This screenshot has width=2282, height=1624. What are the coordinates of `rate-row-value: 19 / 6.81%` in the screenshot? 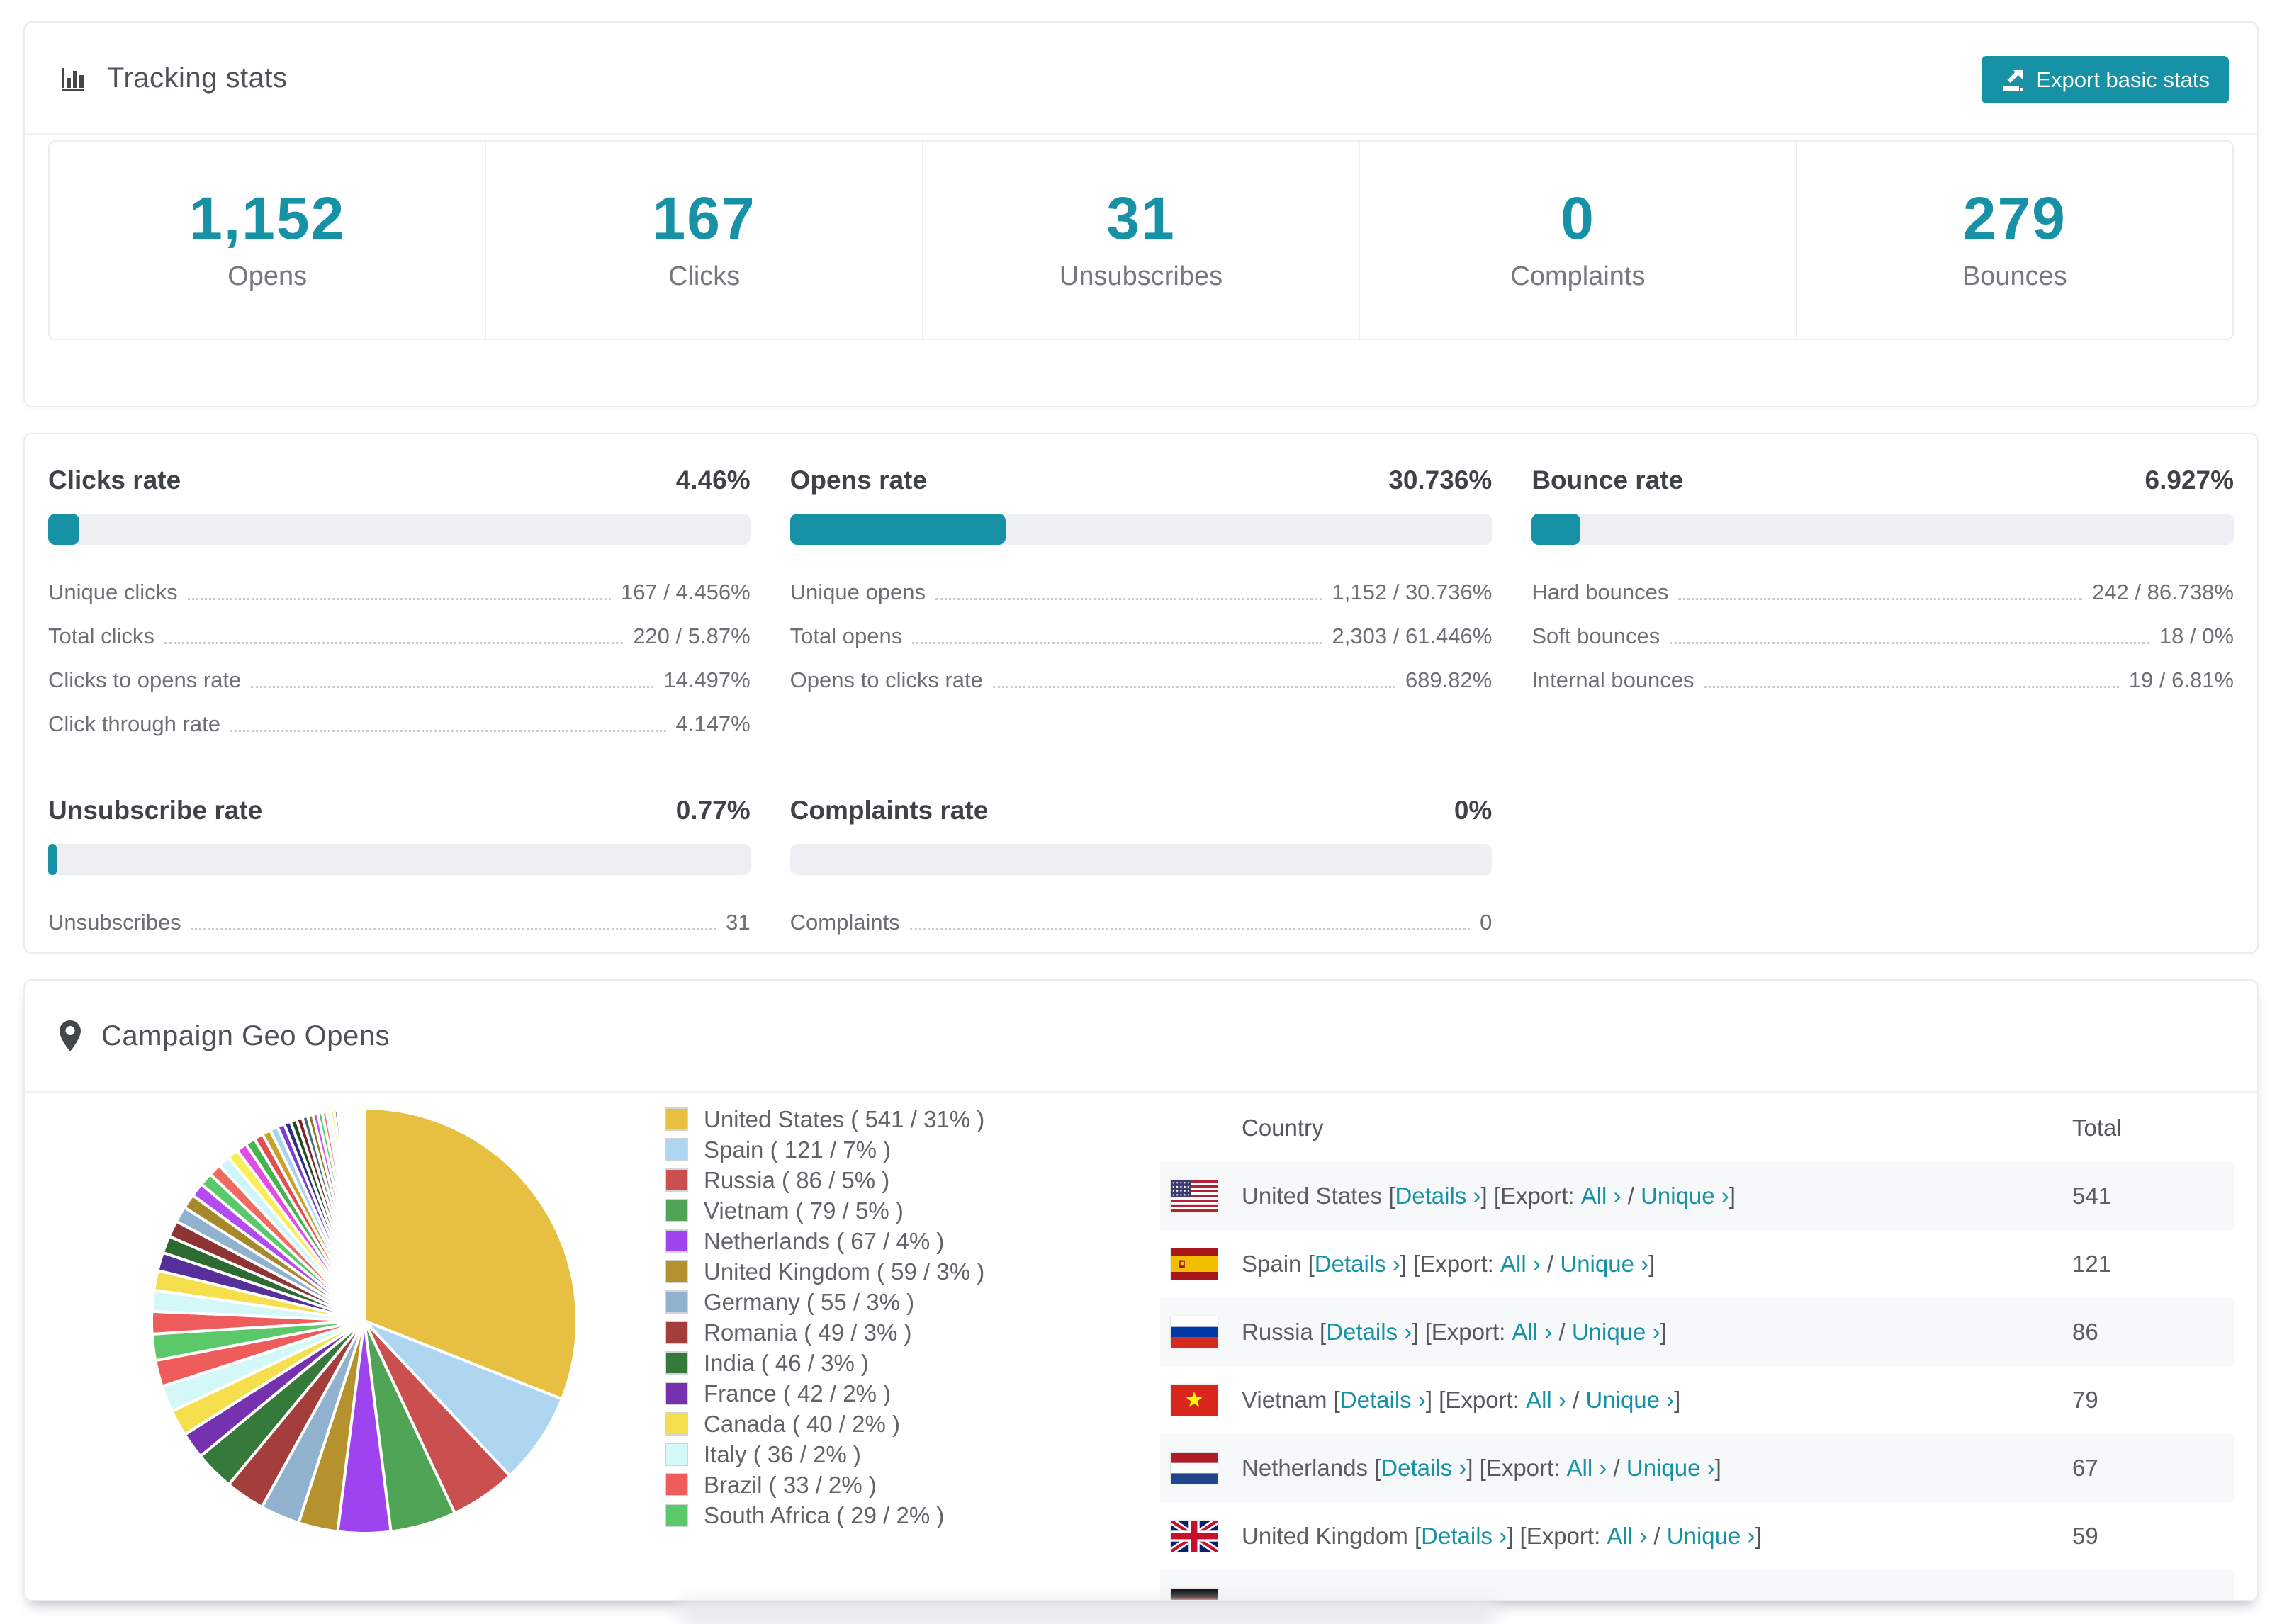 It's located at (2181, 680).